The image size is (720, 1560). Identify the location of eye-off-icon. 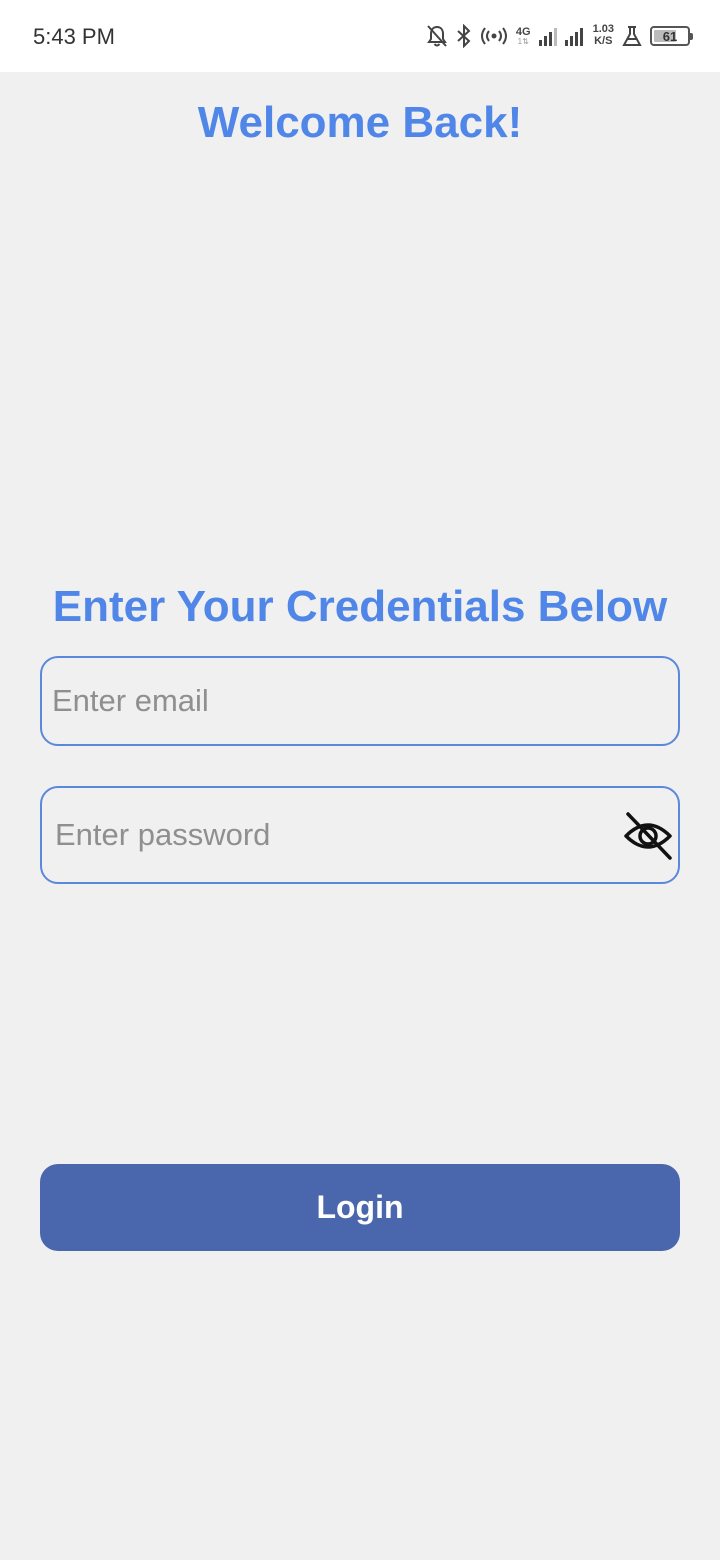
(648, 836).